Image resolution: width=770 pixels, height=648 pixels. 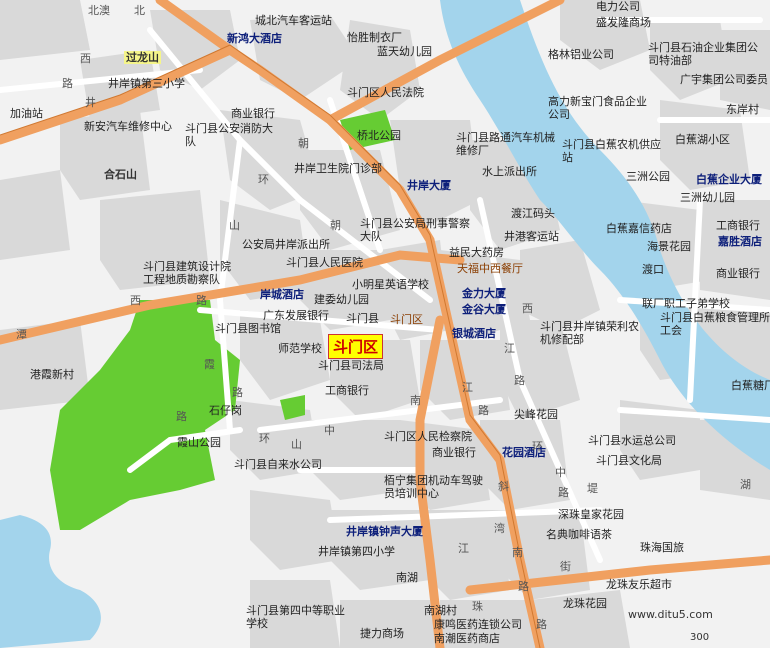 What do you see at coordinates (139, 10) in the screenshot?
I see `road-label-bei: 北` at bounding box center [139, 10].